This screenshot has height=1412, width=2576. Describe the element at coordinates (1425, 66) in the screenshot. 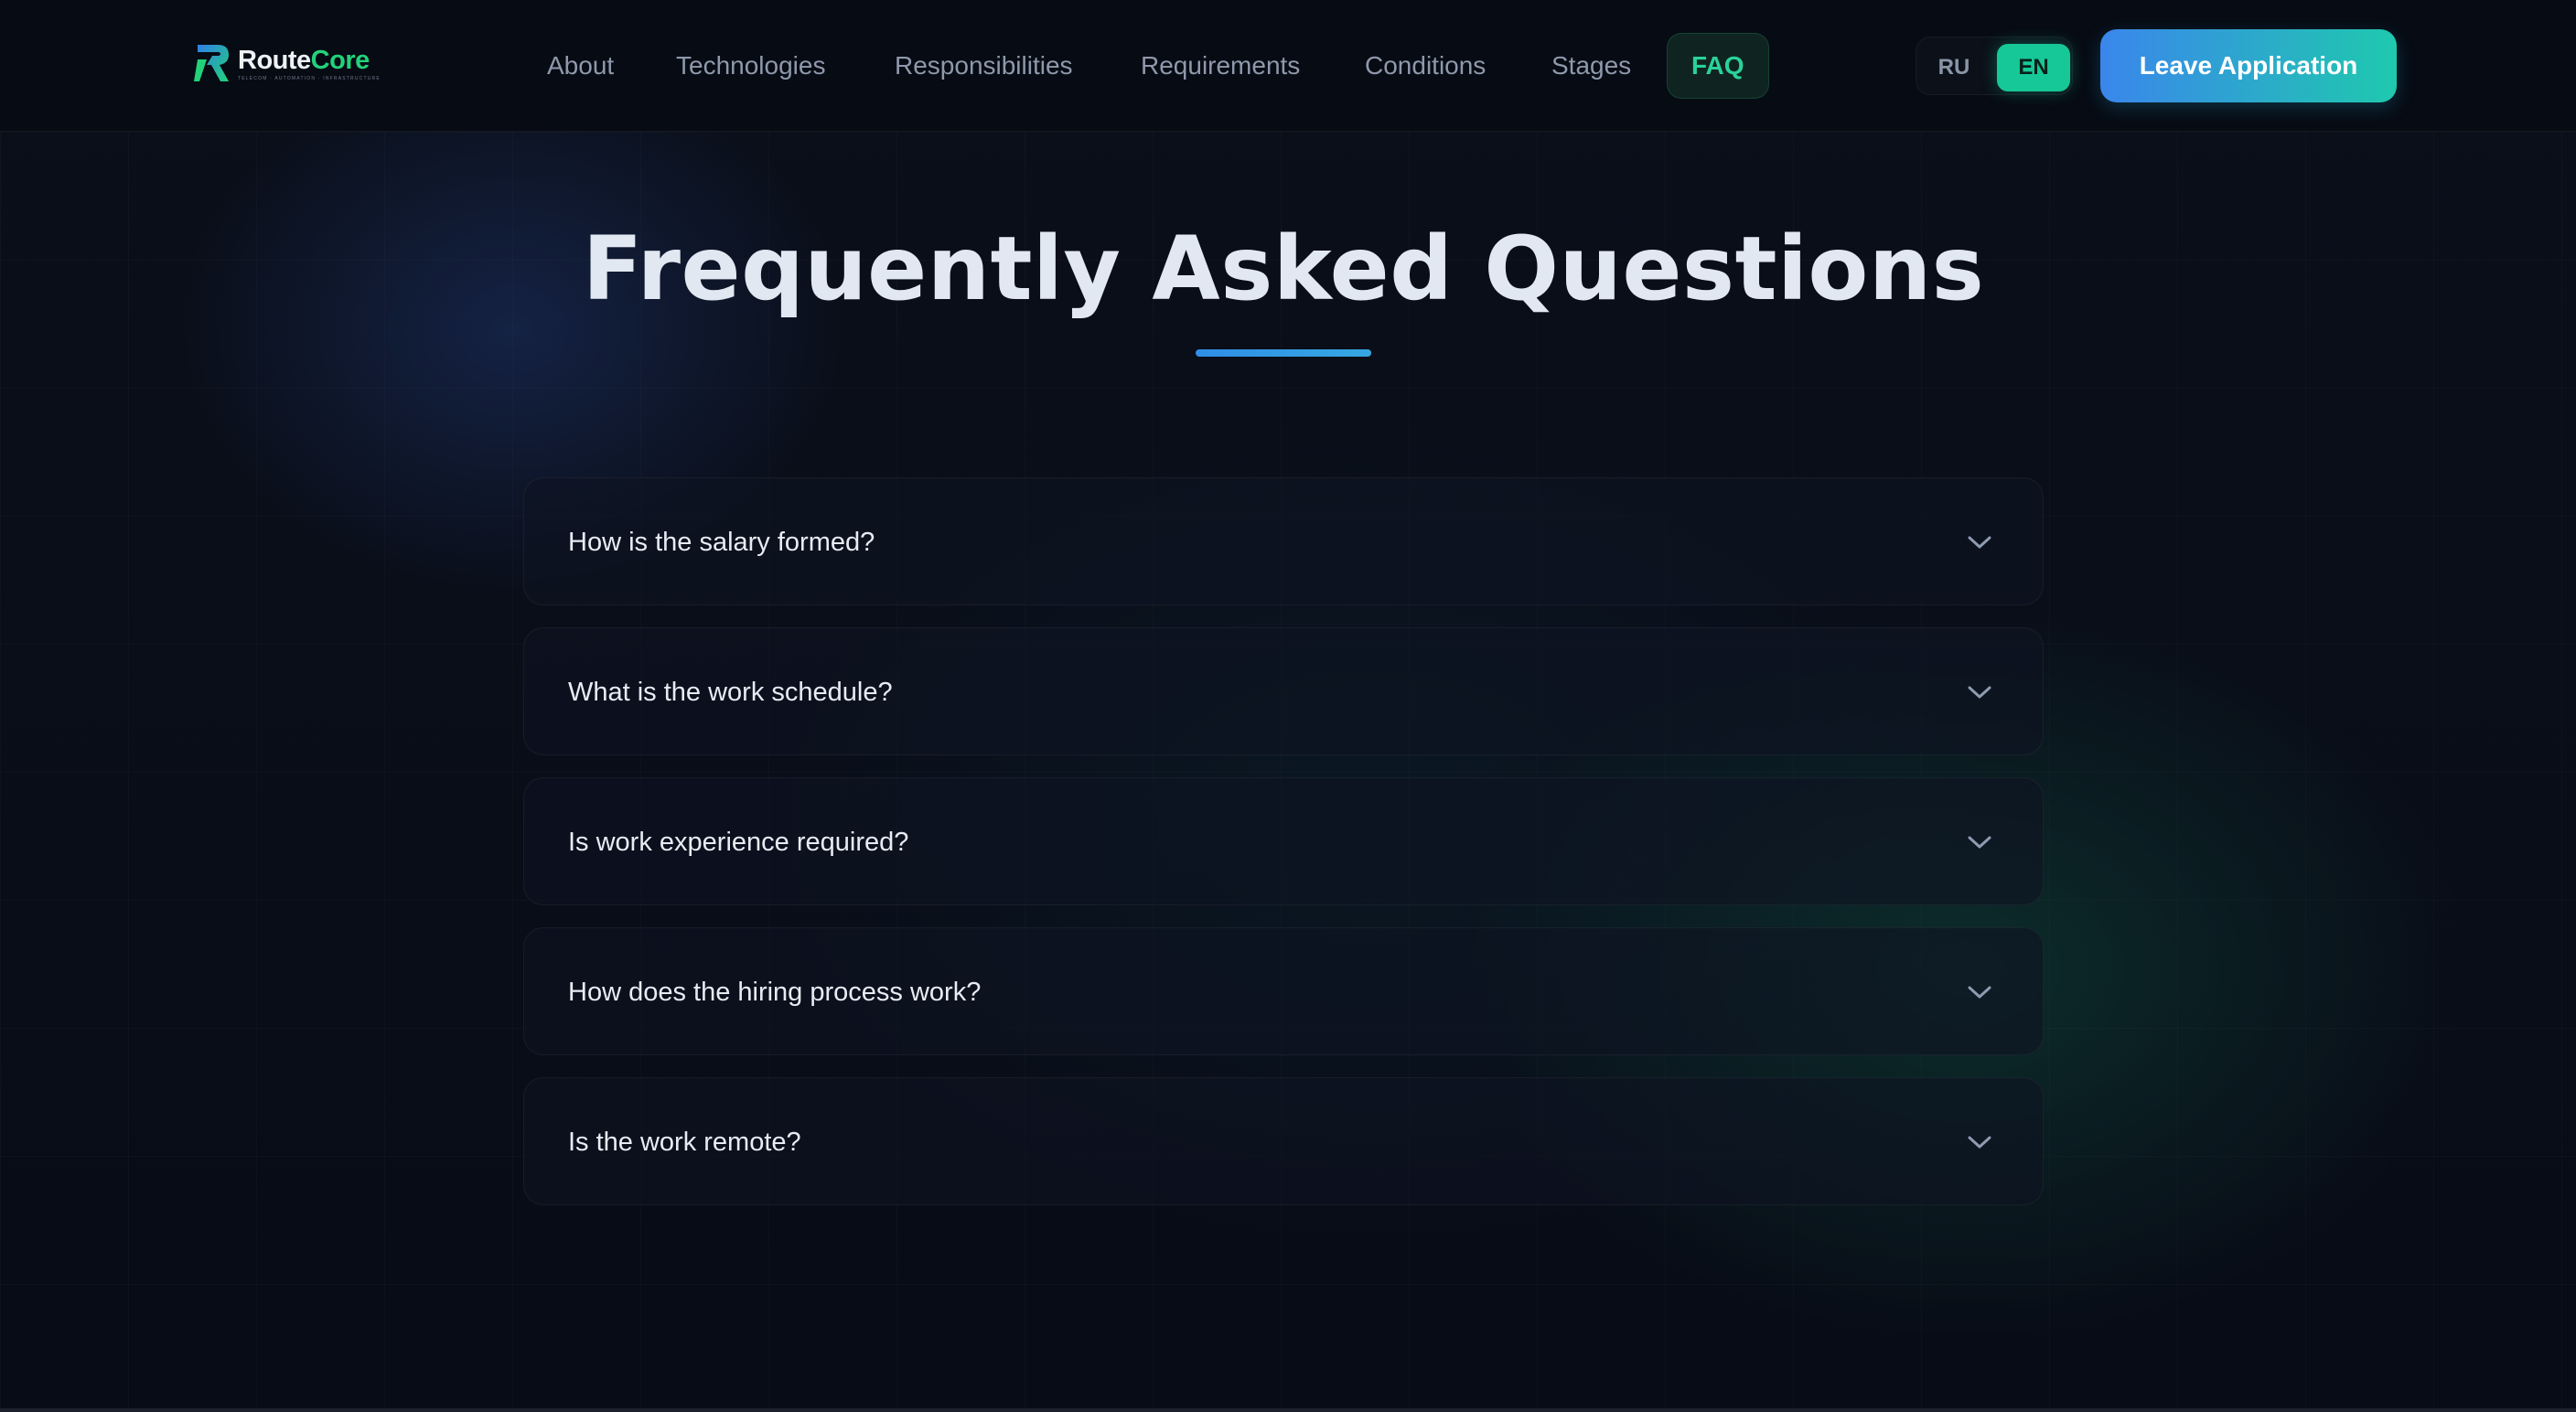

I see `nav-conditions: Conditions` at that location.